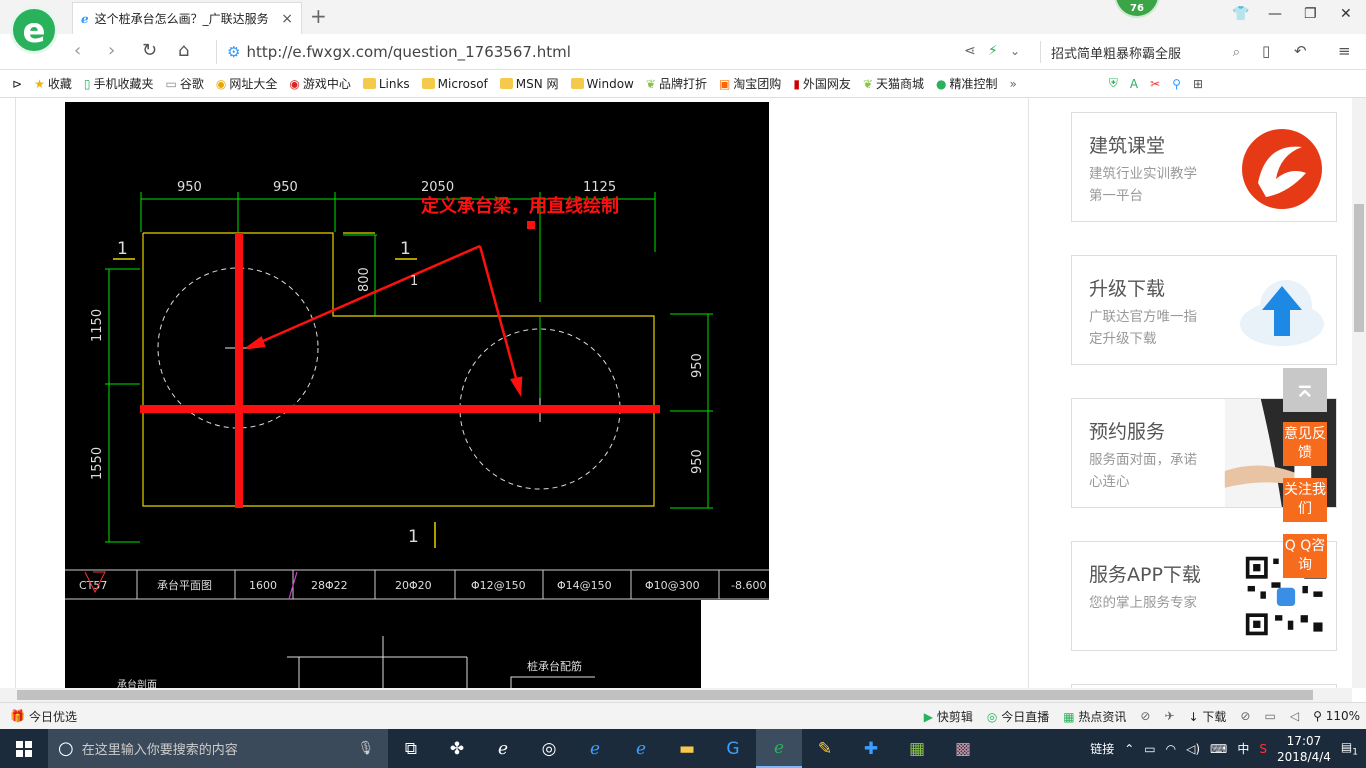  Describe the element at coordinates (963, 748) in the screenshot. I see `photo-app-icon: ▩` at that location.